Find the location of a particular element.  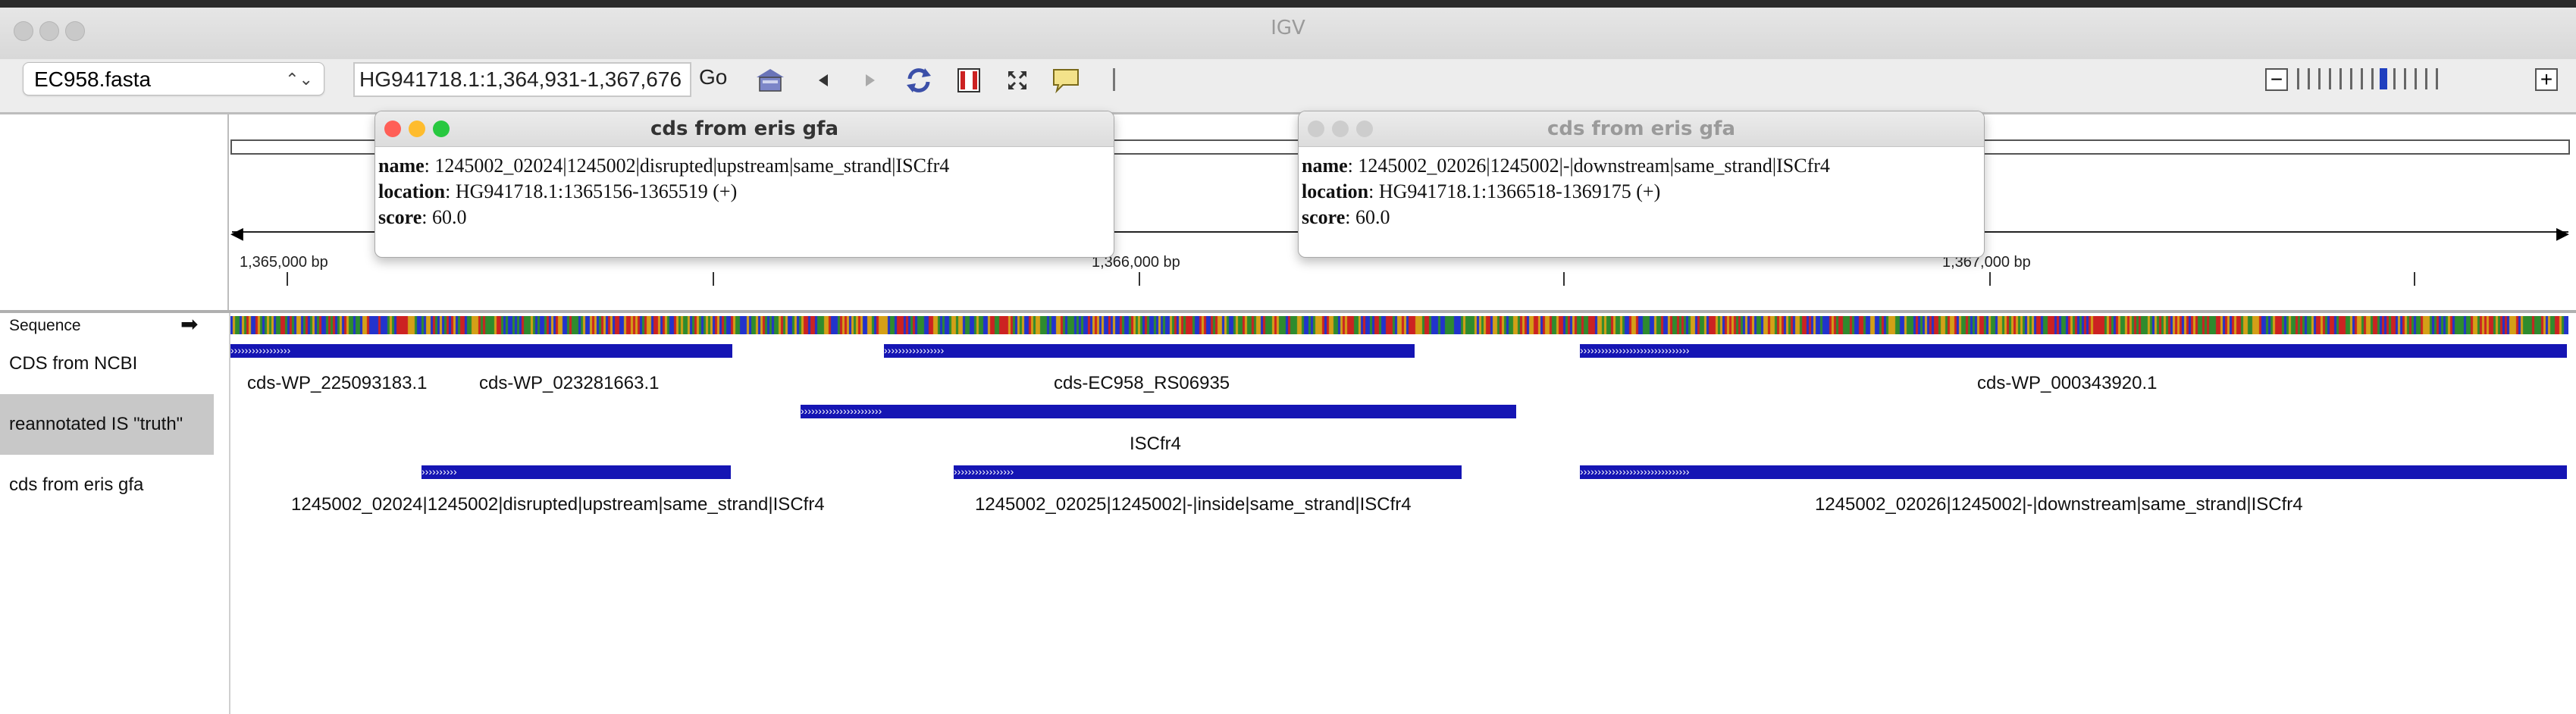

screen-top-strip is located at coordinates (1288, 4).